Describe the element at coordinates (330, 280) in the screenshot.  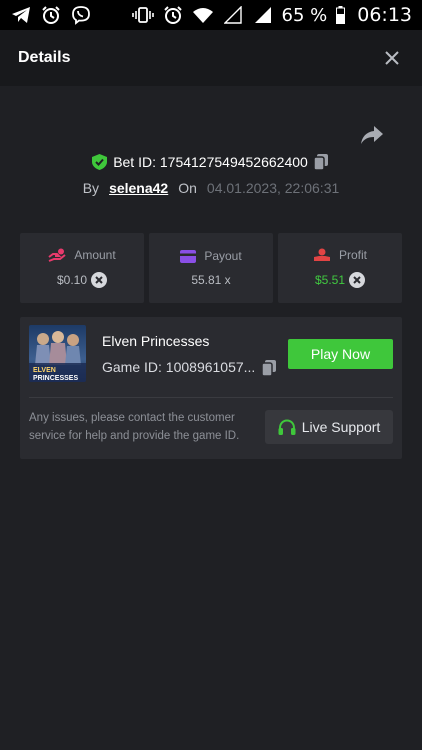
I see `stat-value: $5.51` at that location.